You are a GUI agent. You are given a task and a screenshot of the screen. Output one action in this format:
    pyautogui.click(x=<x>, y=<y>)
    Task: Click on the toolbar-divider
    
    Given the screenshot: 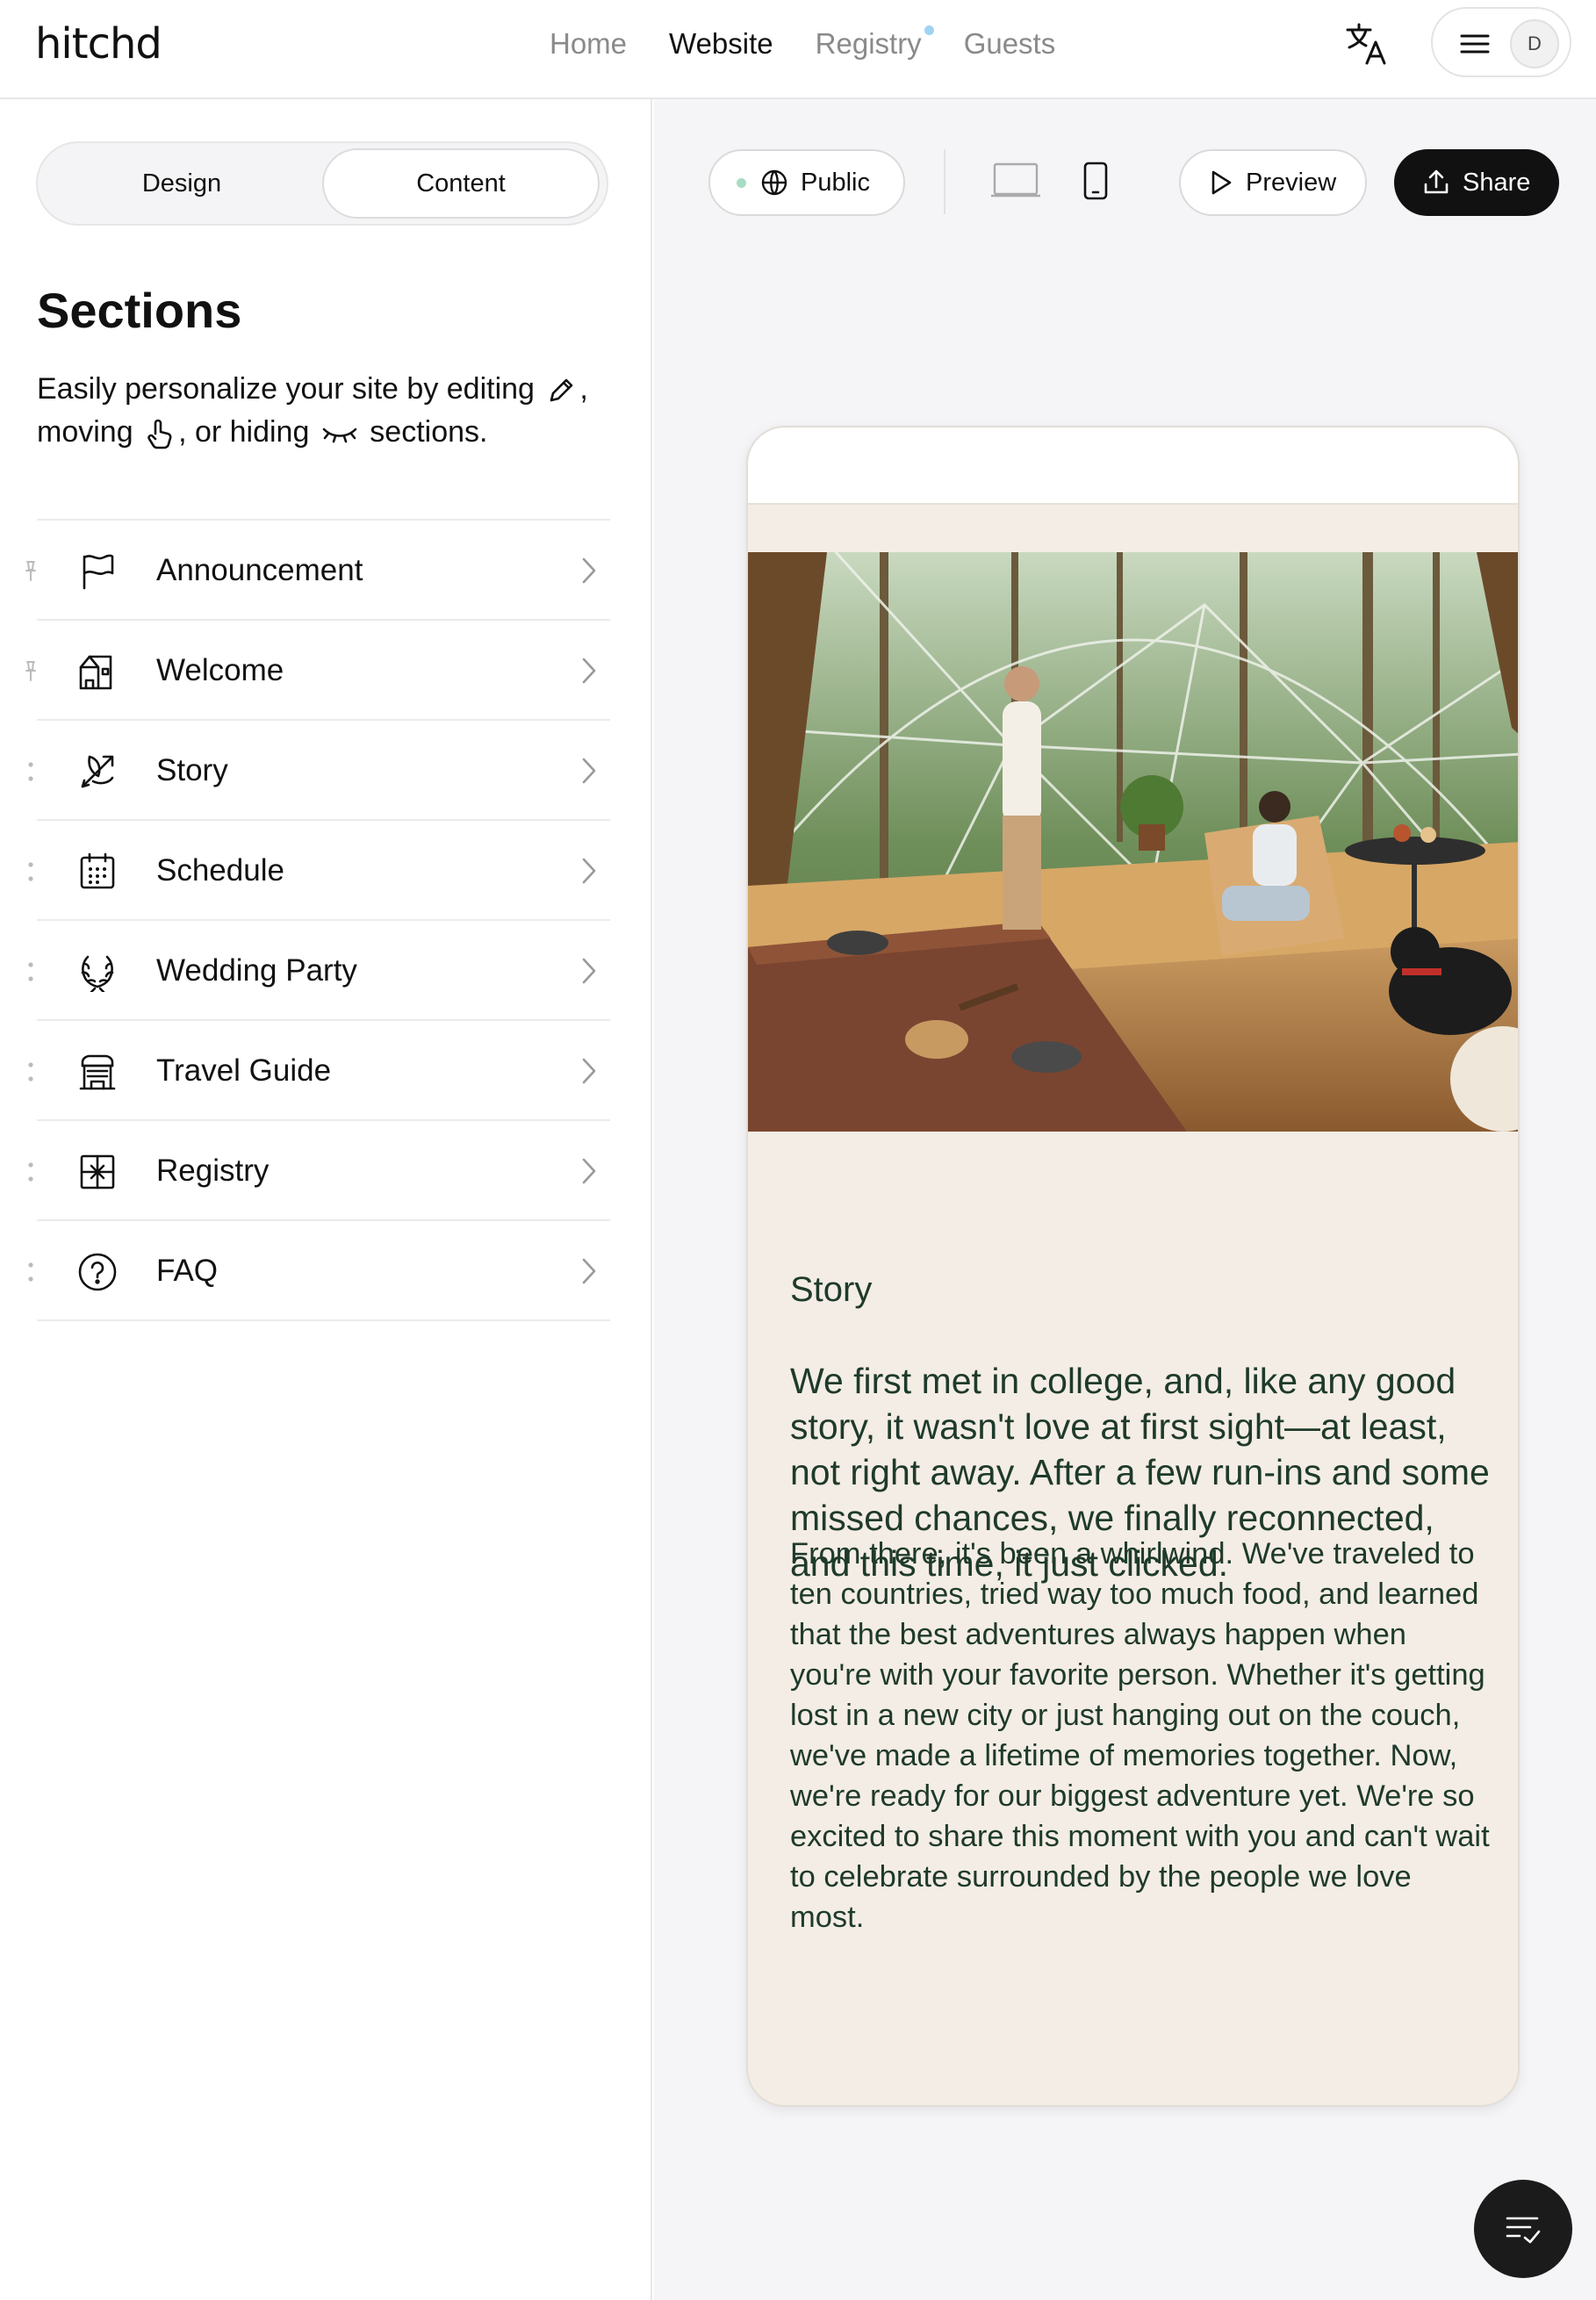 What is the action you would take?
    pyautogui.click(x=944, y=182)
    